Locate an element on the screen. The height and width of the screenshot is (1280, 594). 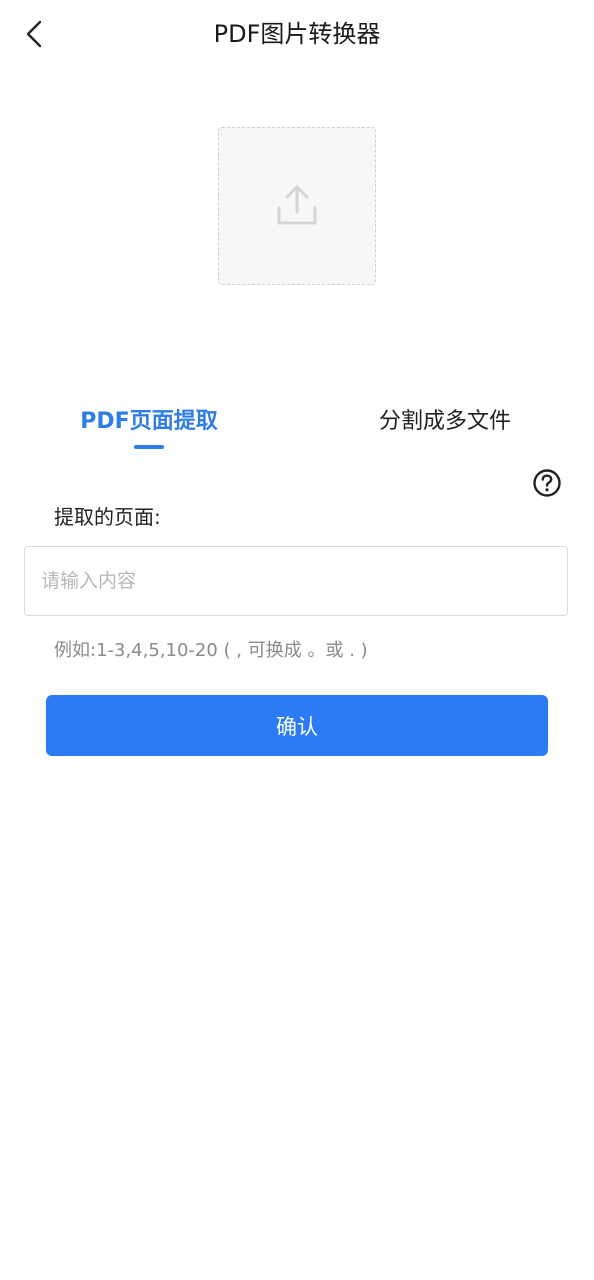
app-header: PDF图片转换器 is located at coordinates (297, 35).